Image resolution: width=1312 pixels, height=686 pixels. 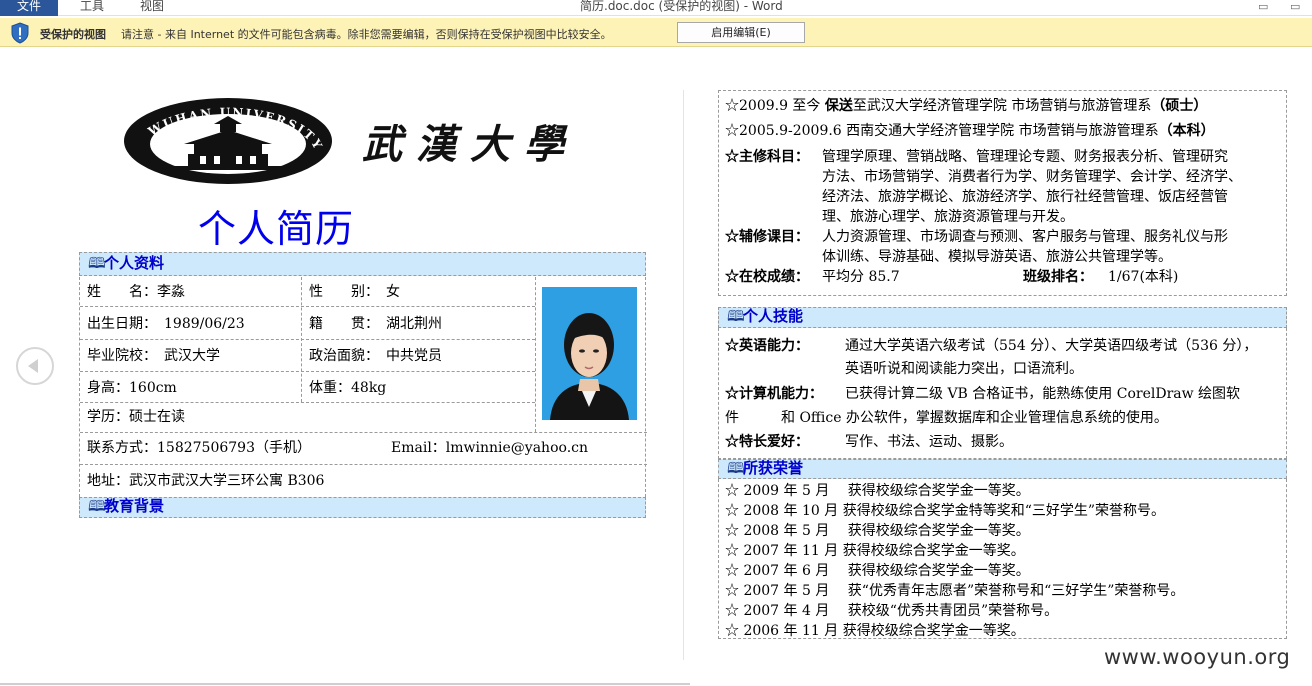 What do you see at coordinates (767, 442) in the screenshot?
I see `hobby-label: ☆特长爱好：` at bounding box center [767, 442].